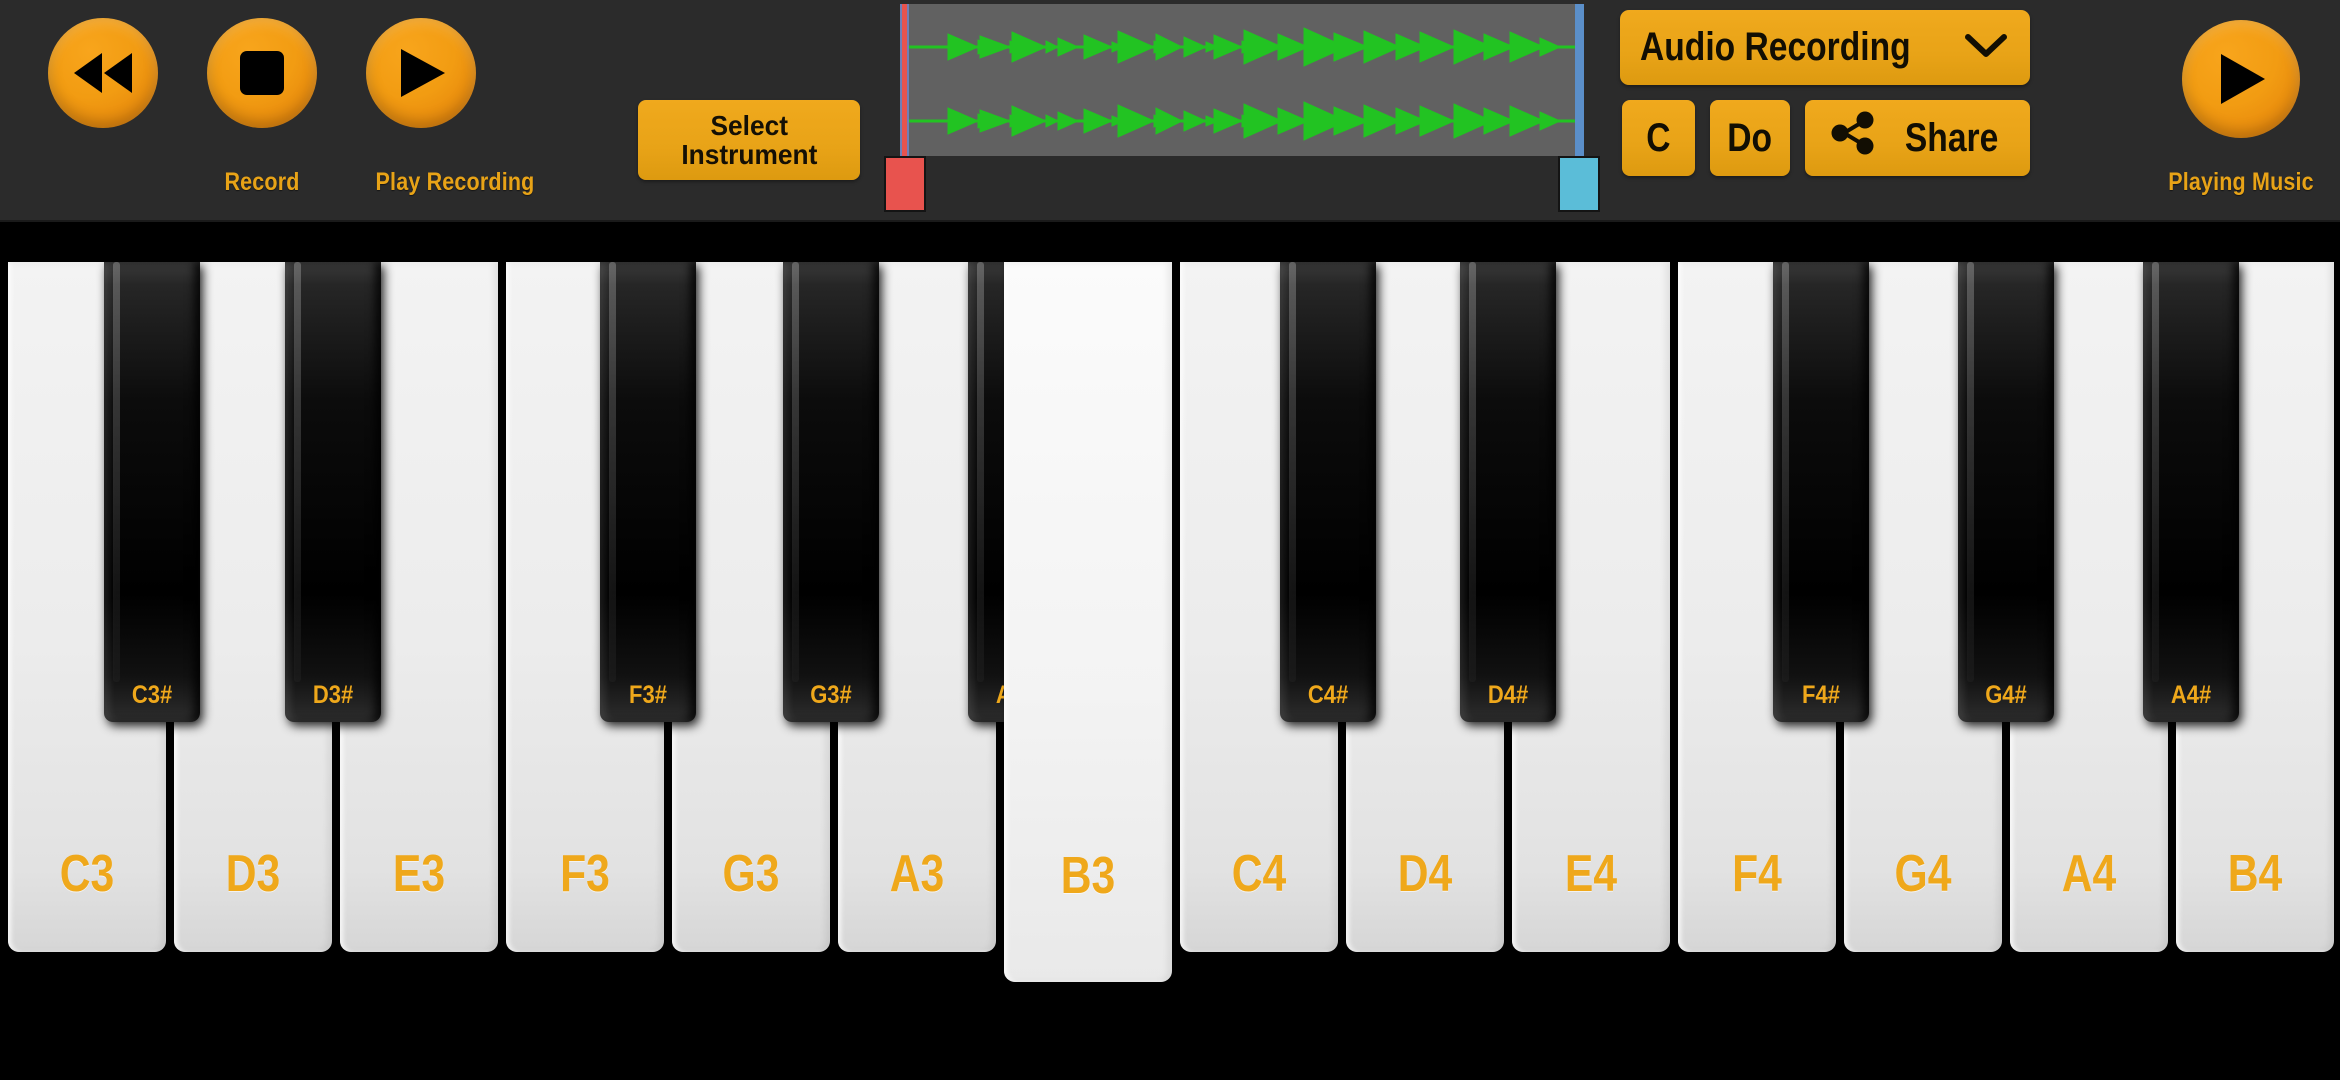  What do you see at coordinates (152, 492) in the screenshot?
I see `black-key-c3-sharp: C3#` at bounding box center [152, 492].